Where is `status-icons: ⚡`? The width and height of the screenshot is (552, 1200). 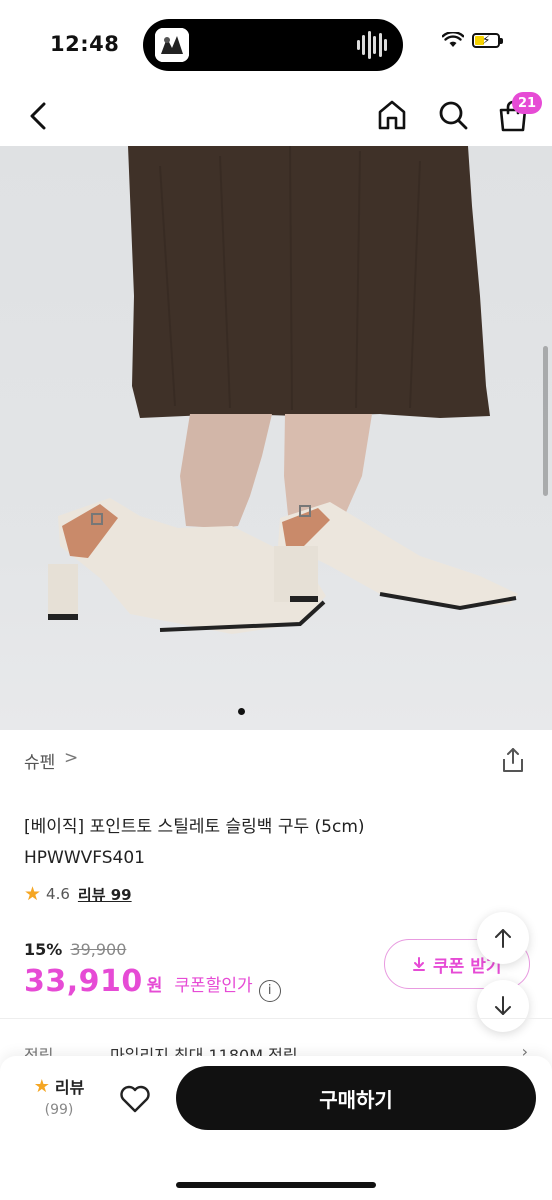 status-icons: ⚡ is located at coordinates (472, 40).